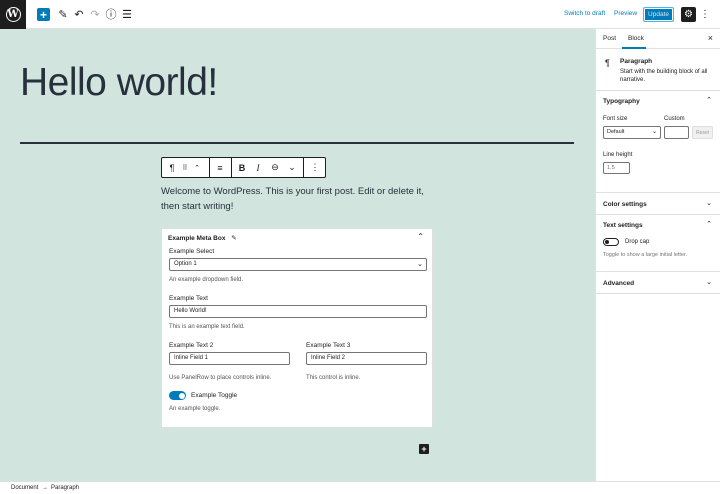 Image resolution: width=720 pixels, height=494 pixels. I want to click on meta-box-title: Example Meta Box ✎, so click(202, 238).